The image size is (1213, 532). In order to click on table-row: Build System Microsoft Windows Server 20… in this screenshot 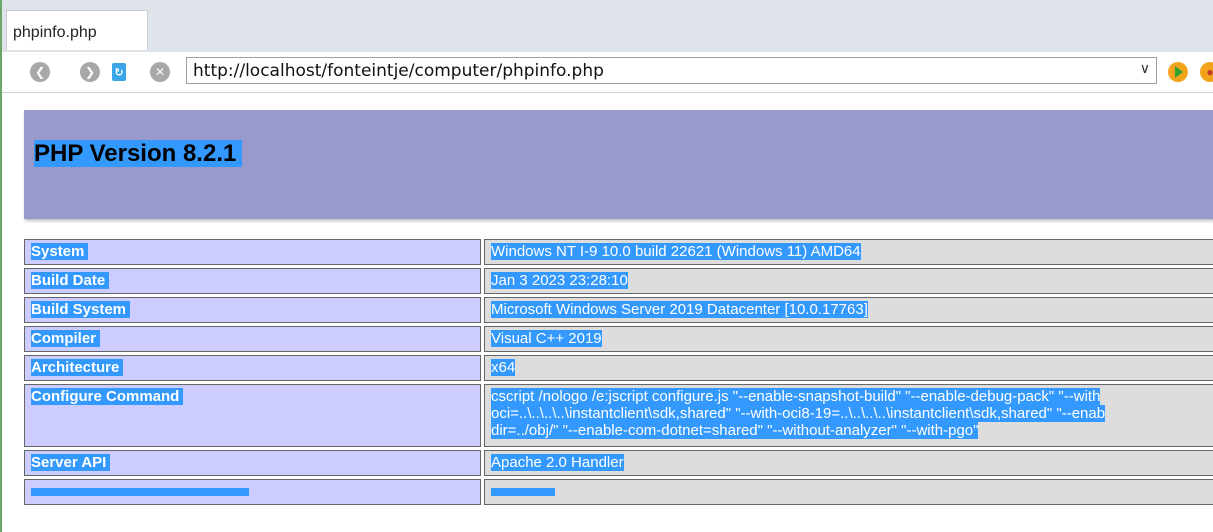, I will do `click(618, 310)`.